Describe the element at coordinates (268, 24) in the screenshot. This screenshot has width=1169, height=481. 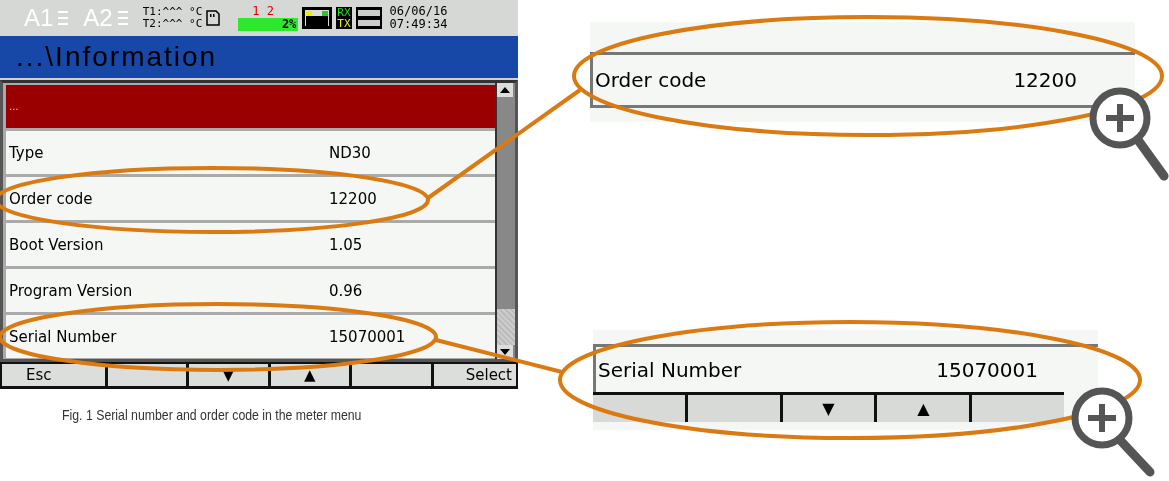
I see `memory-usage: 2%` at that location.